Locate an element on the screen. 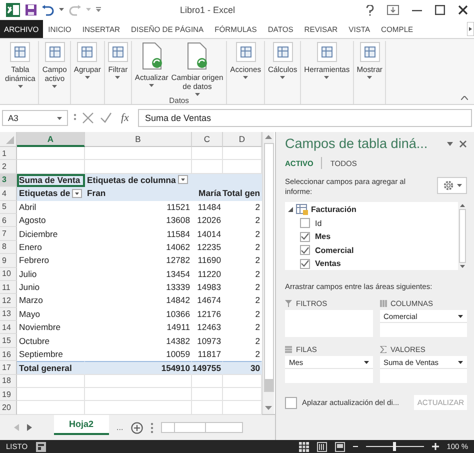 The width and height of the screenshot is (474, 453). collapse-ribbon-icon is located at coordinates (464, 98).